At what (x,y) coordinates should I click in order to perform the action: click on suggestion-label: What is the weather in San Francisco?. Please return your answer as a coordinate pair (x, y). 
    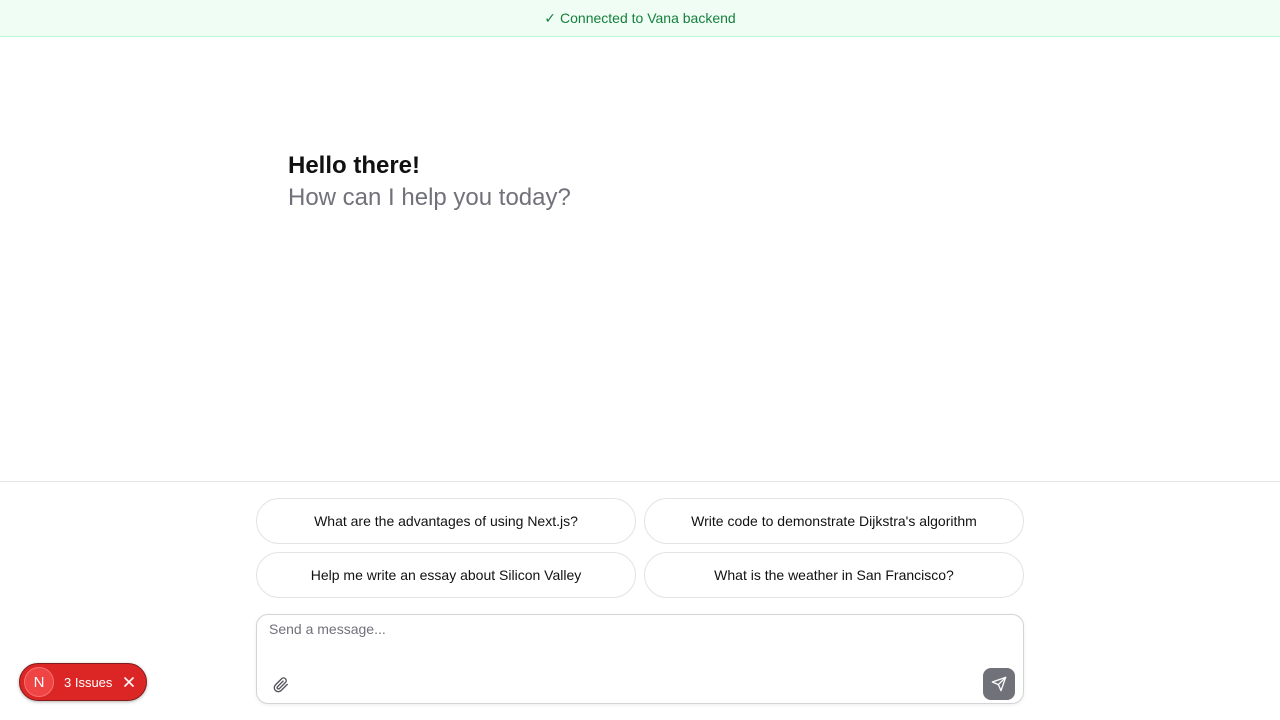
    Looking at the image, I should click on (834, 575).